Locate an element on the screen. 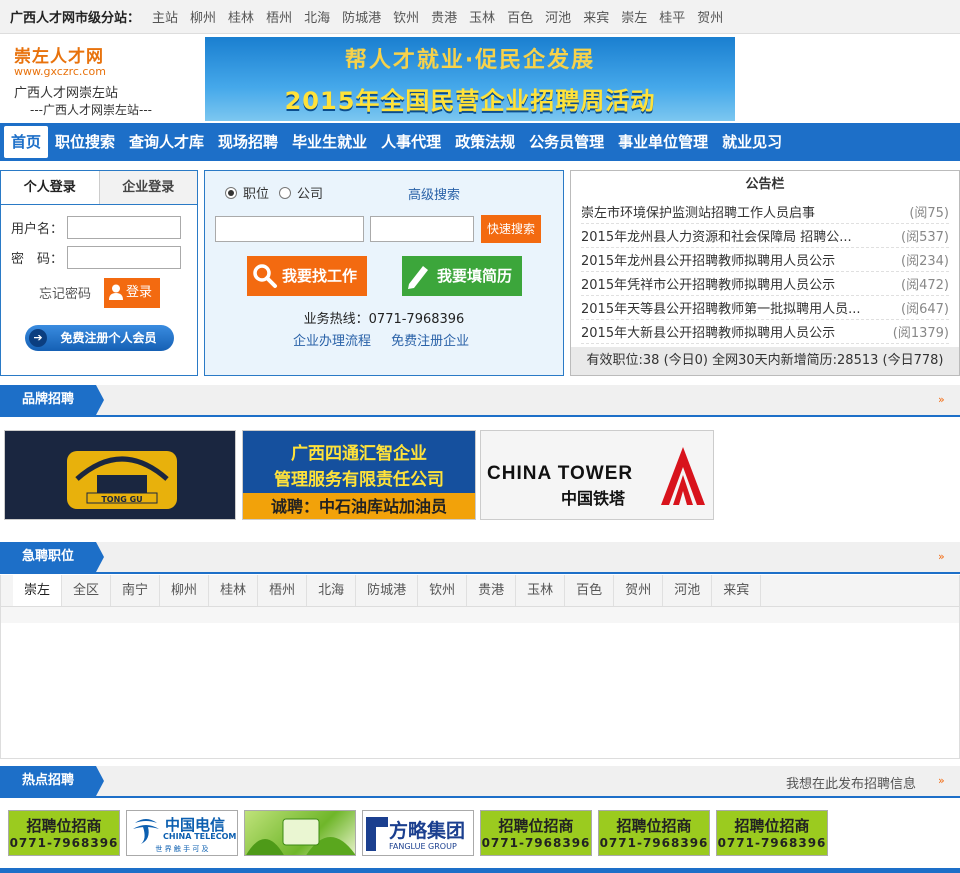 This screenshot has width=960, height=873. city-tab: 百色 is located at coordinates (590, 590).